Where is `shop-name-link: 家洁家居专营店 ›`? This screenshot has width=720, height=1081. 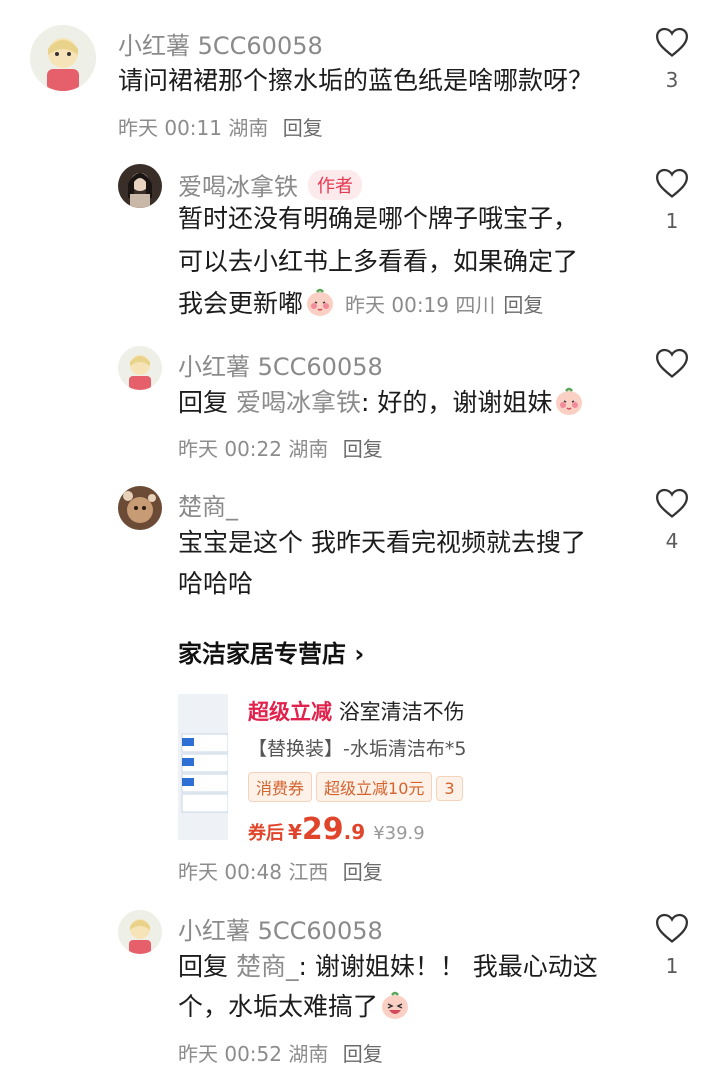 shop-name-link: 家洁家居专营店 › is located at coordinates (271, 651).